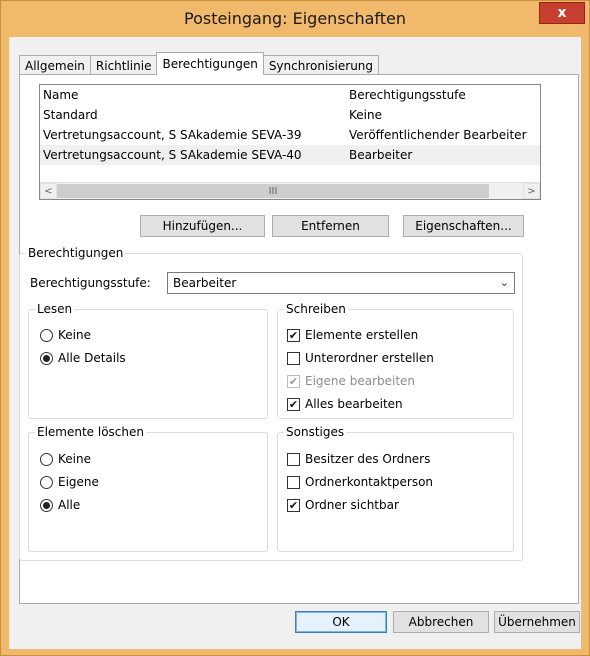 The image size is (590, 656). Describe the element at coordinates (330, 226) in the screenshot. I see `remove-button: Entfernen` at that location.